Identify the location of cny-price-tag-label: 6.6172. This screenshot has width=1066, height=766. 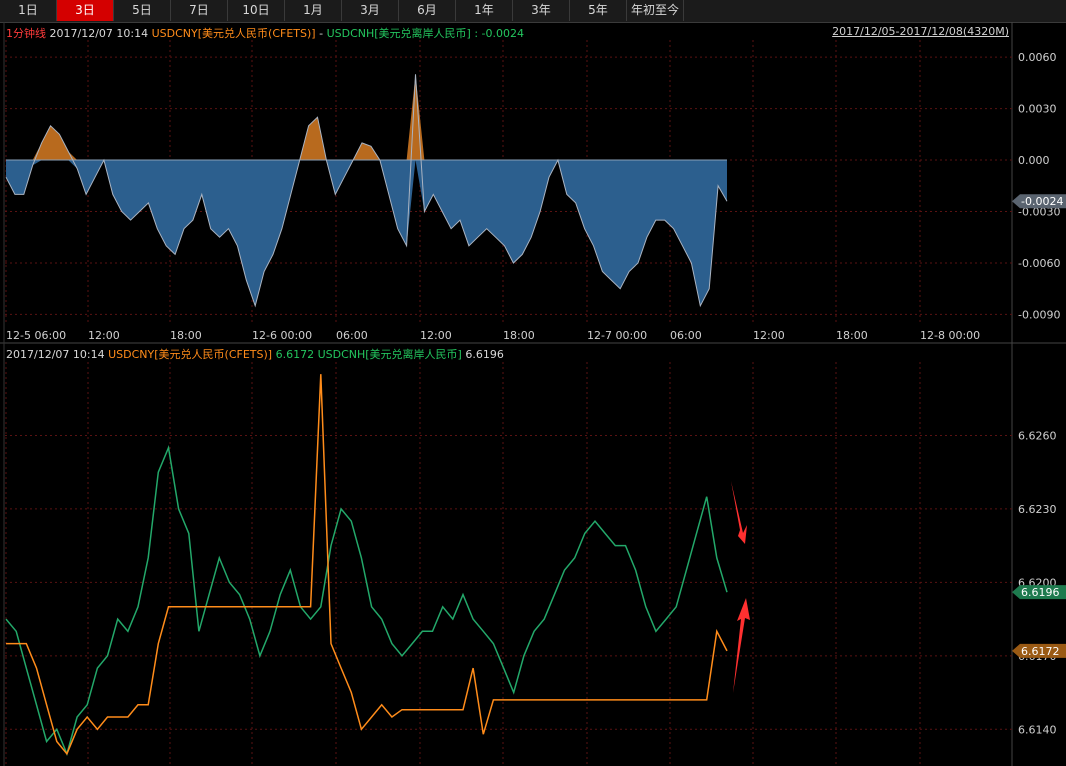
(1040, 651).